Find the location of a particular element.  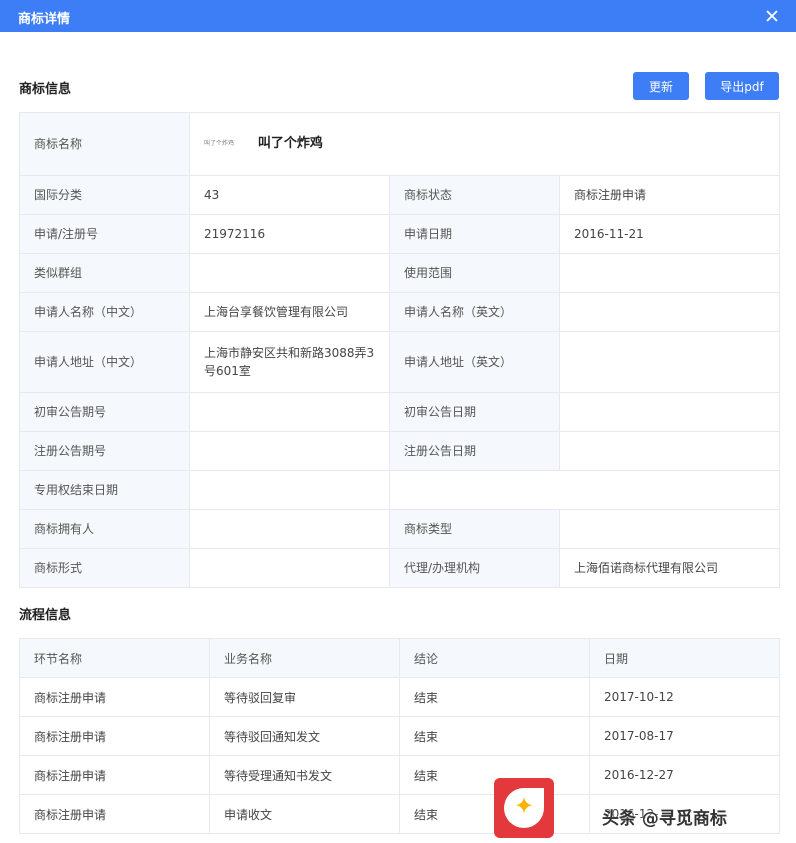

table-row: 商标注册申请 等待驳回复审 结束 2017-10-12 is located at coordinates (399, 697).